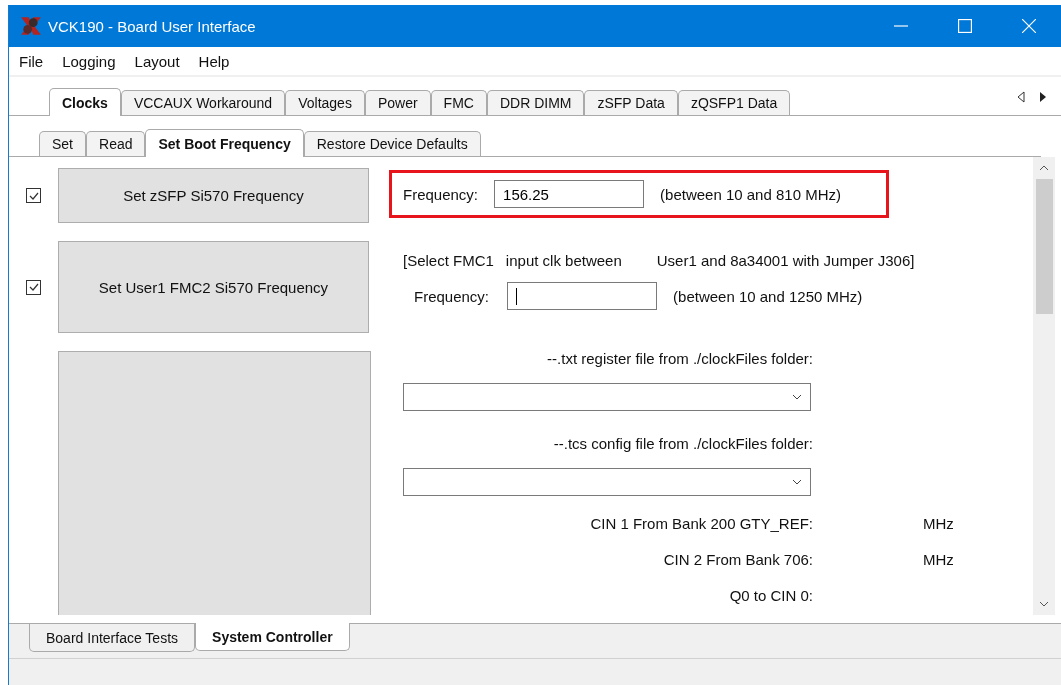 The width and height of the screenshot is (1061, 685). What do you see at coordinates (535, 102) in the screenshot?
I see `tab: DDR DIMM` at bounding box center [535, 102].